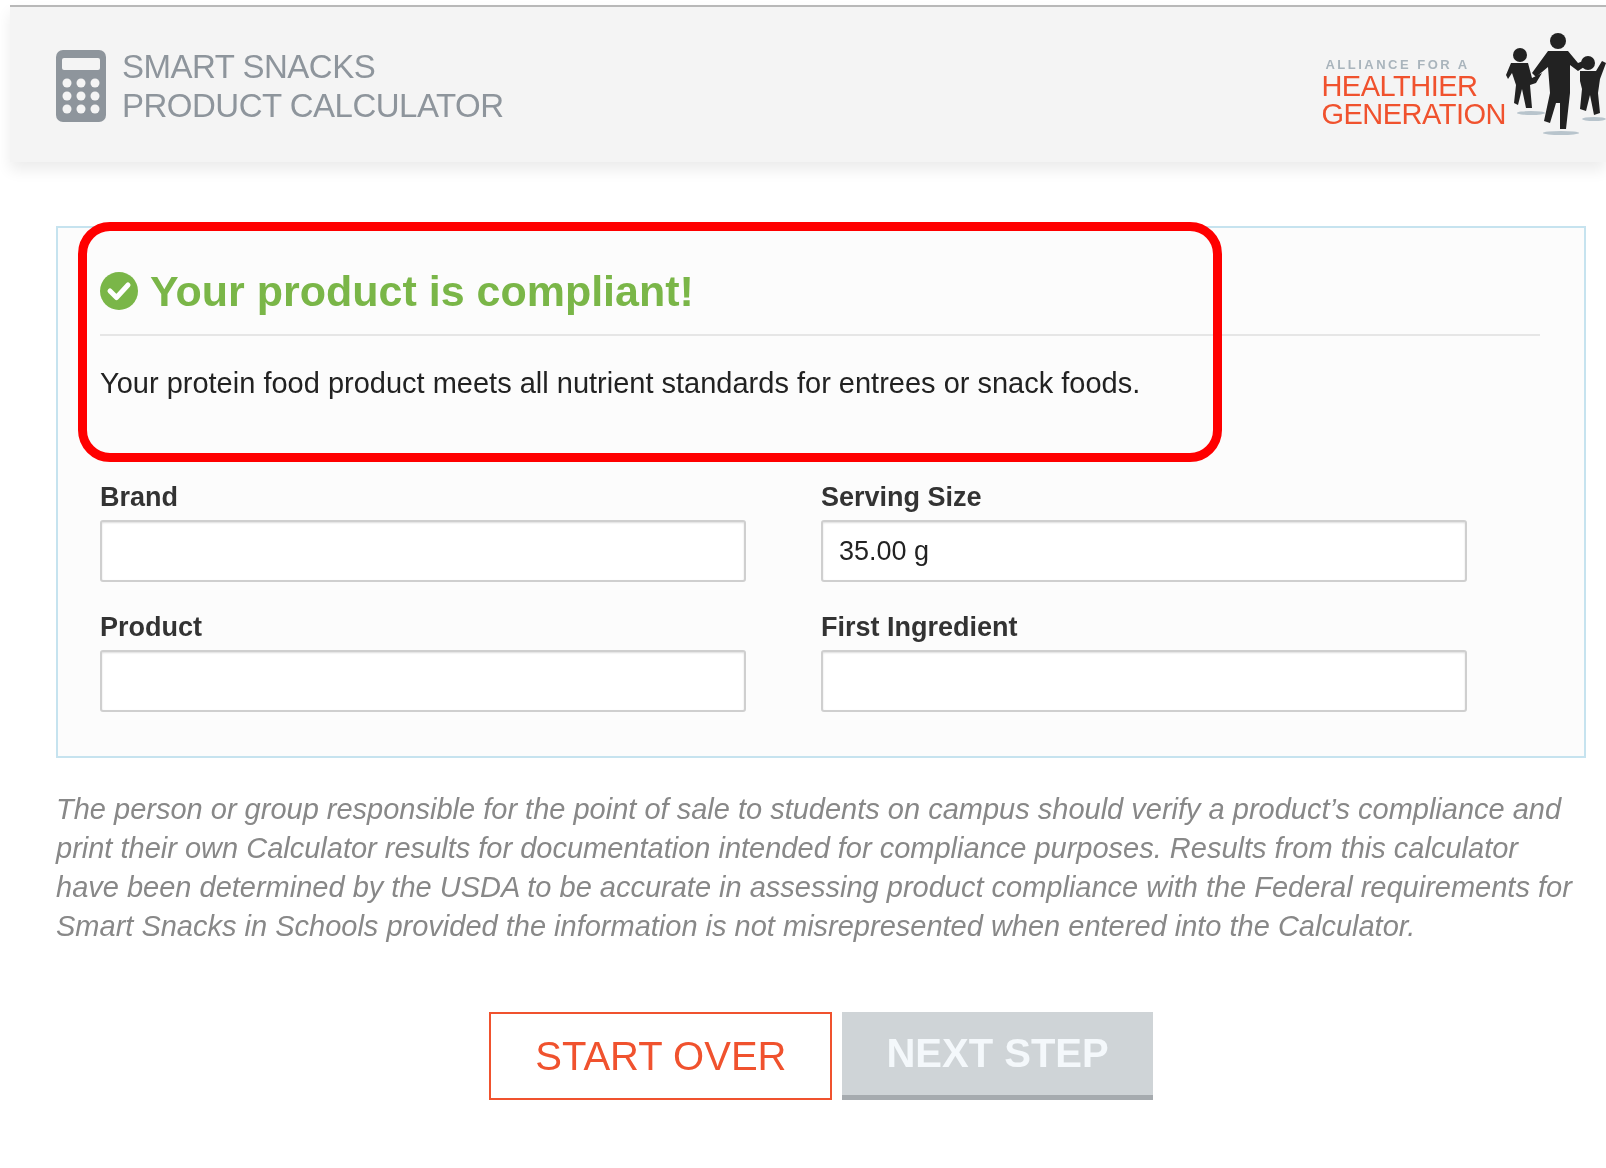 The height and width of the screenshot is (1168, 1606). I want to click on field-label: Product, so click(151, 627).